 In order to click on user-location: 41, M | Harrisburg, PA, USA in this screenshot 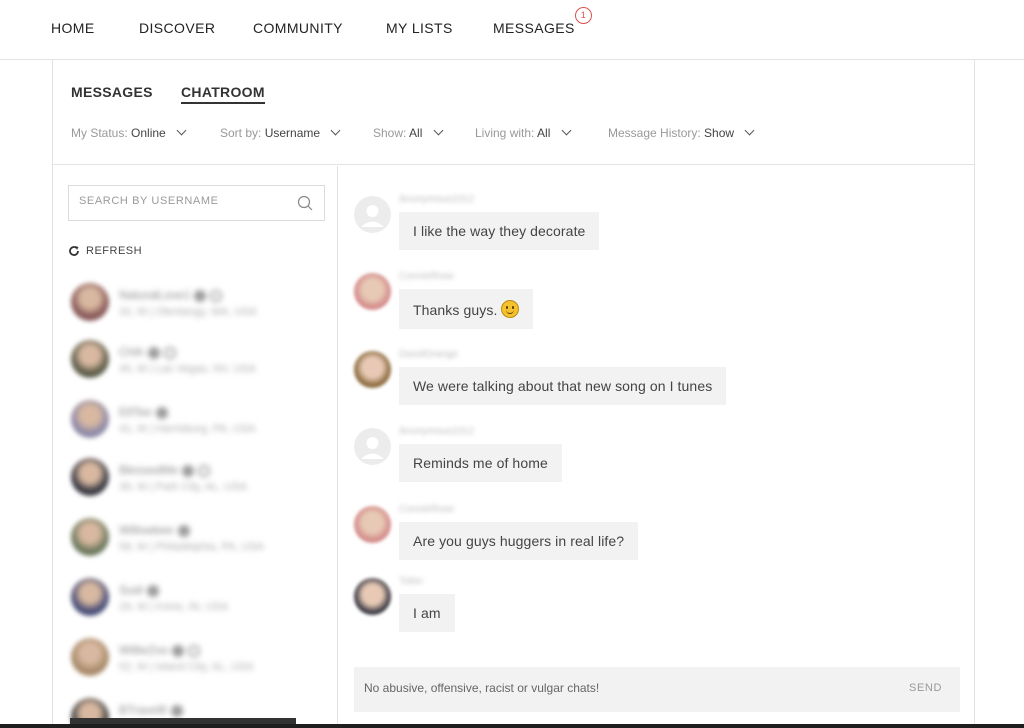, I will do `click(187, 429)`.